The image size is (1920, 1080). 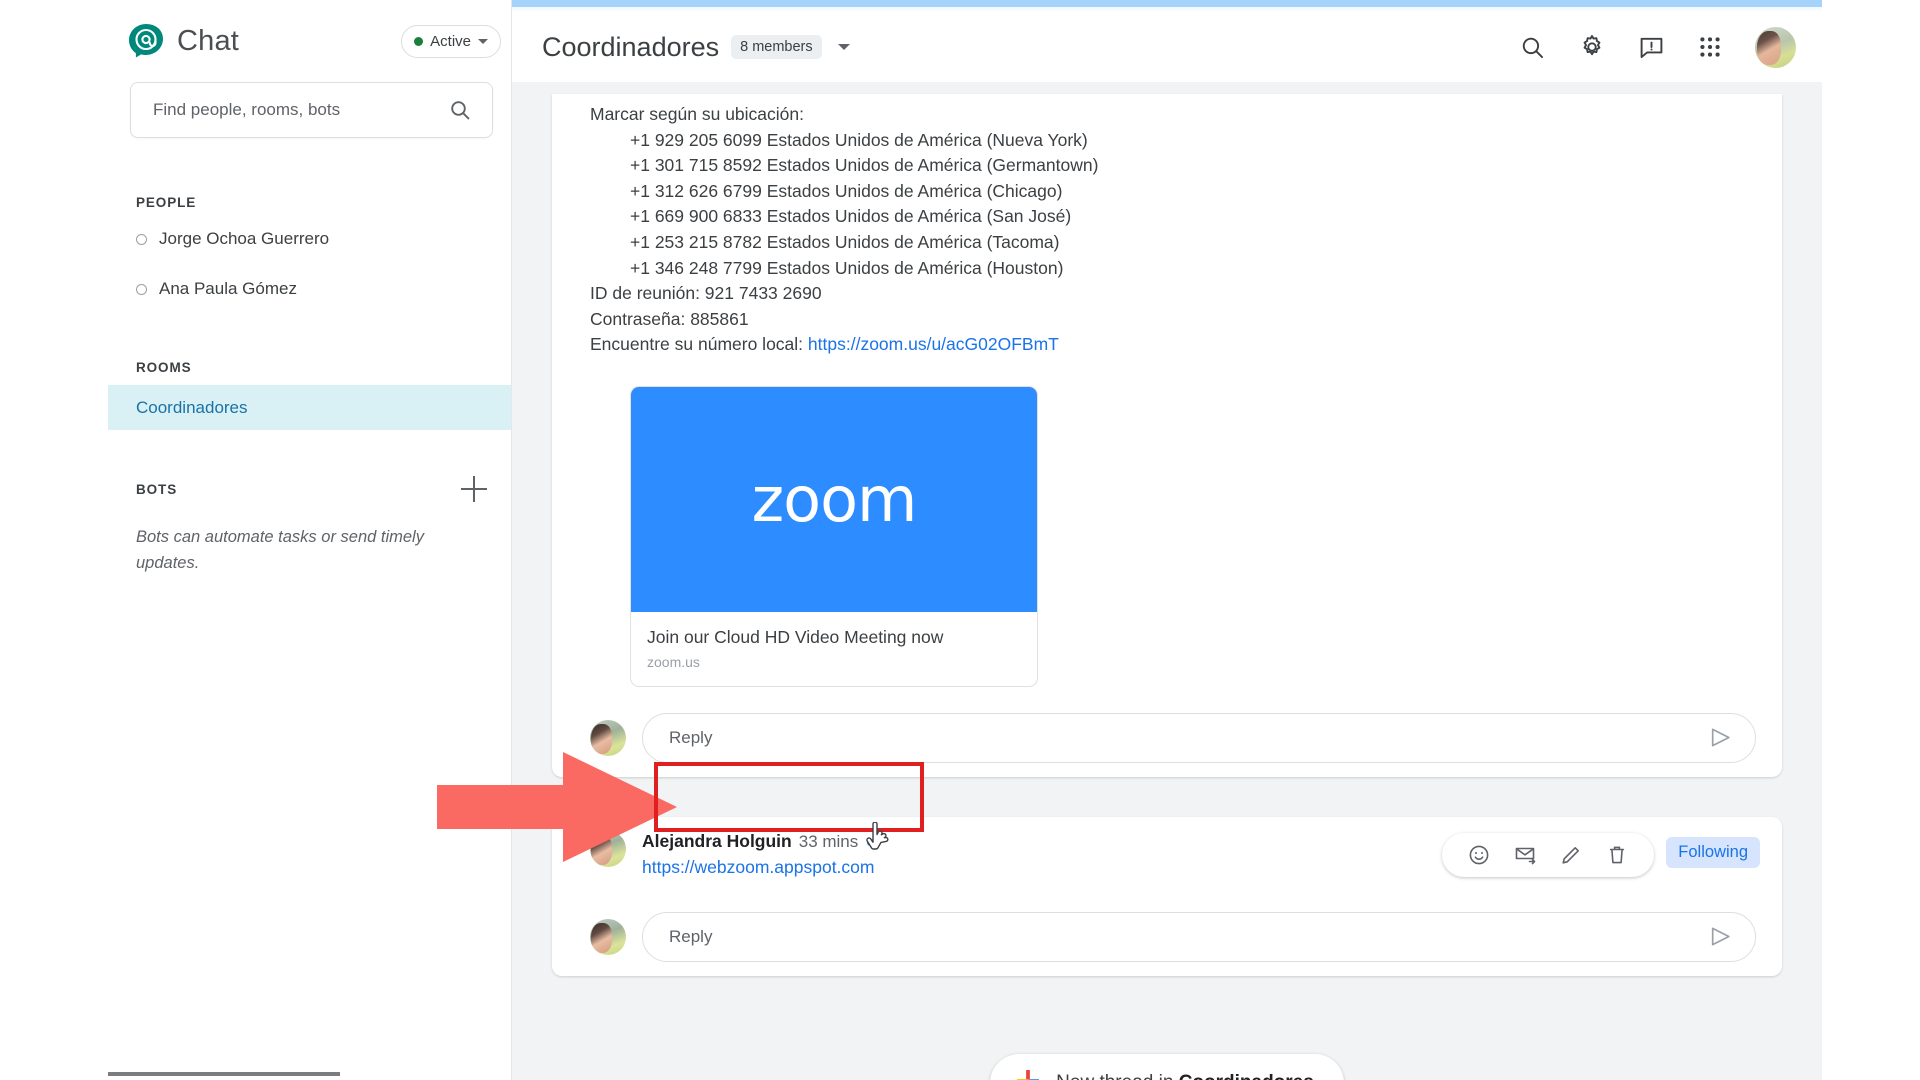 I want to click on zoom-wordmark: zoom, so click(x=834, y=499).